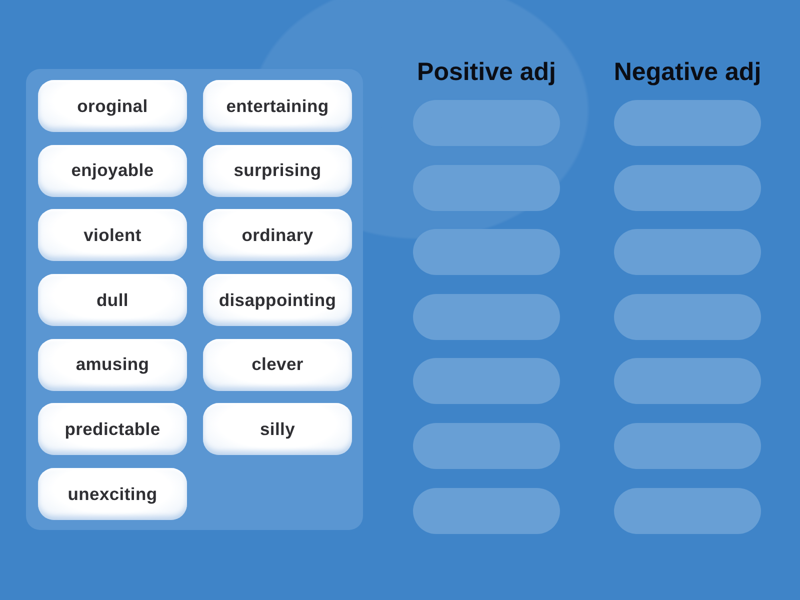  I want to click on word-card: entertaining, so click(277, 106).